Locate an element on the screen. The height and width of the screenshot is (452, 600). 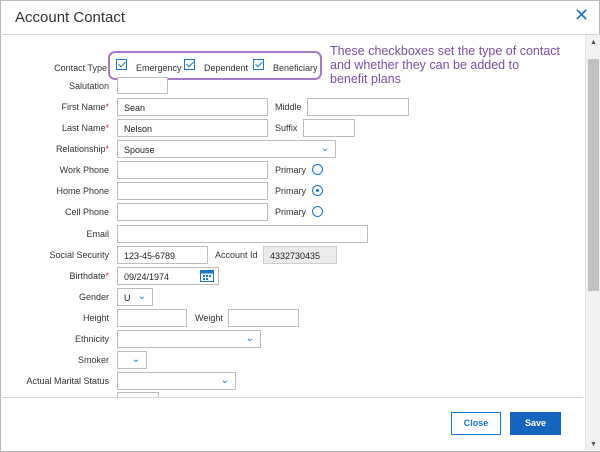
relationship-label: Relationship* is located at coordinates (82, 149).